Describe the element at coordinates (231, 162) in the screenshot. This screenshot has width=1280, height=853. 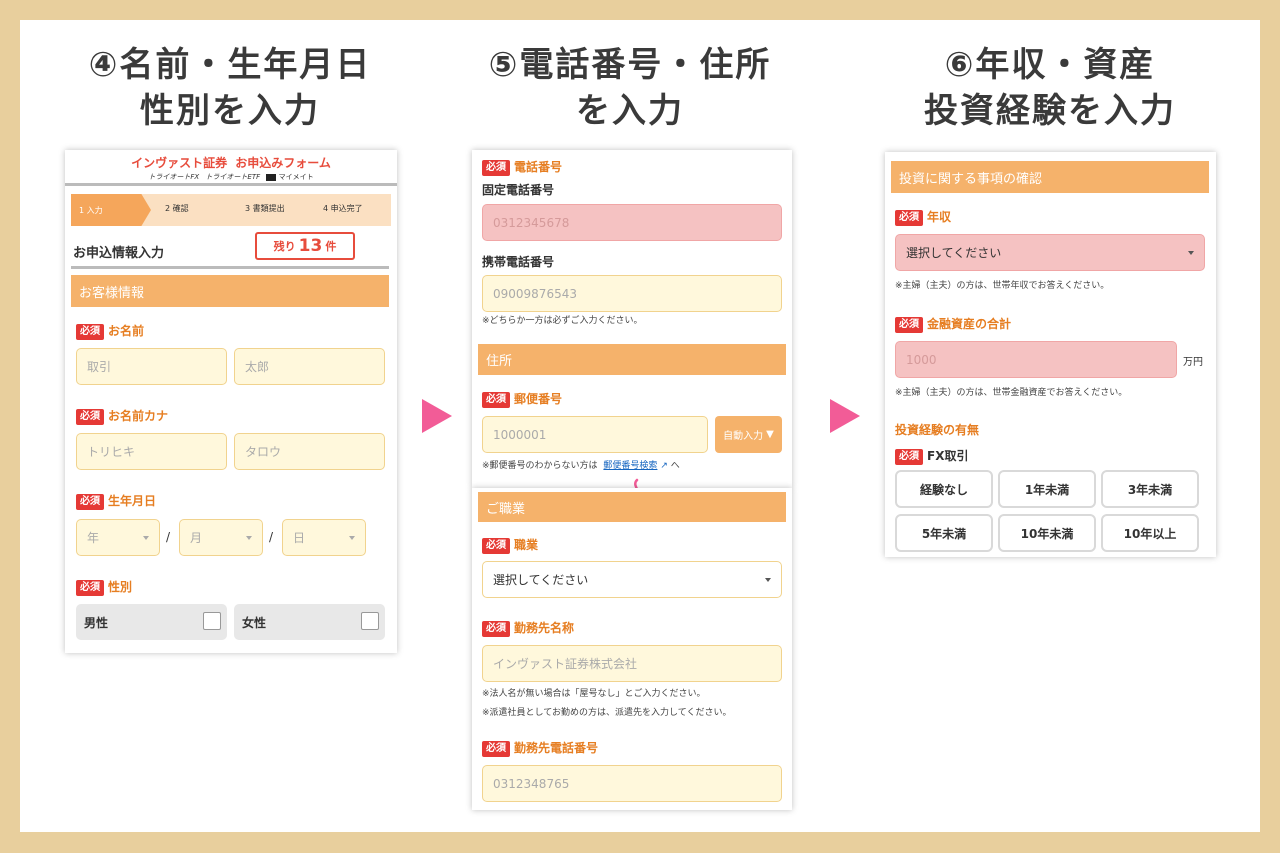
I see `form-header: インヴァスト証券 お申込みフォーム` at that location.